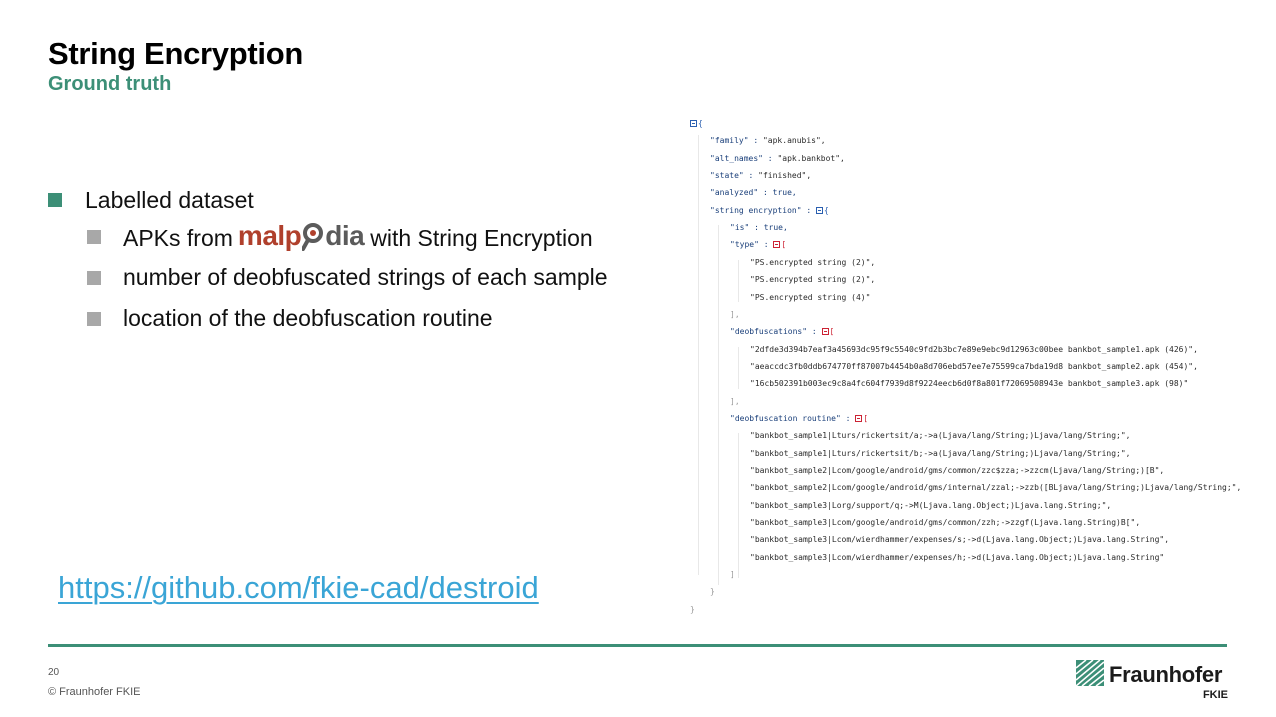  I want to click on malpedia-logo: malp dia, so click(301, 235).